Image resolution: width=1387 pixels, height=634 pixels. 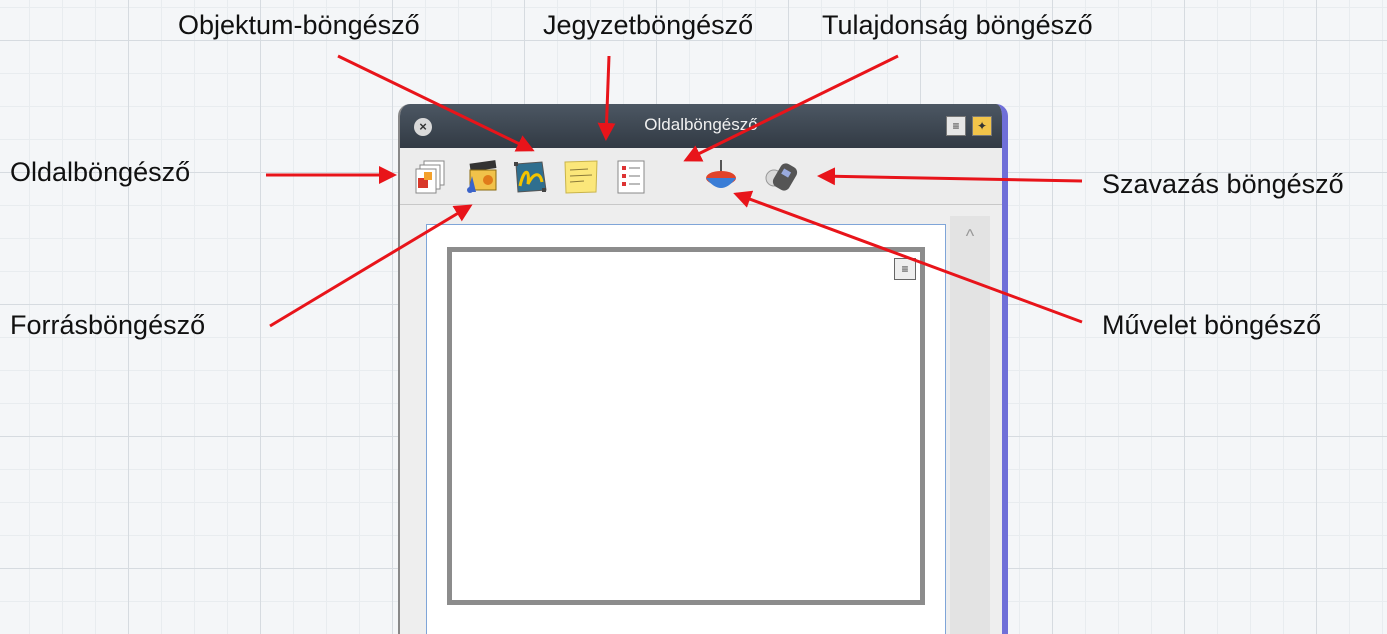 What do you see at coordinates (982, 126) in the screenshot?
I see `pin-button: ✦` at bounding box center [982, 126].